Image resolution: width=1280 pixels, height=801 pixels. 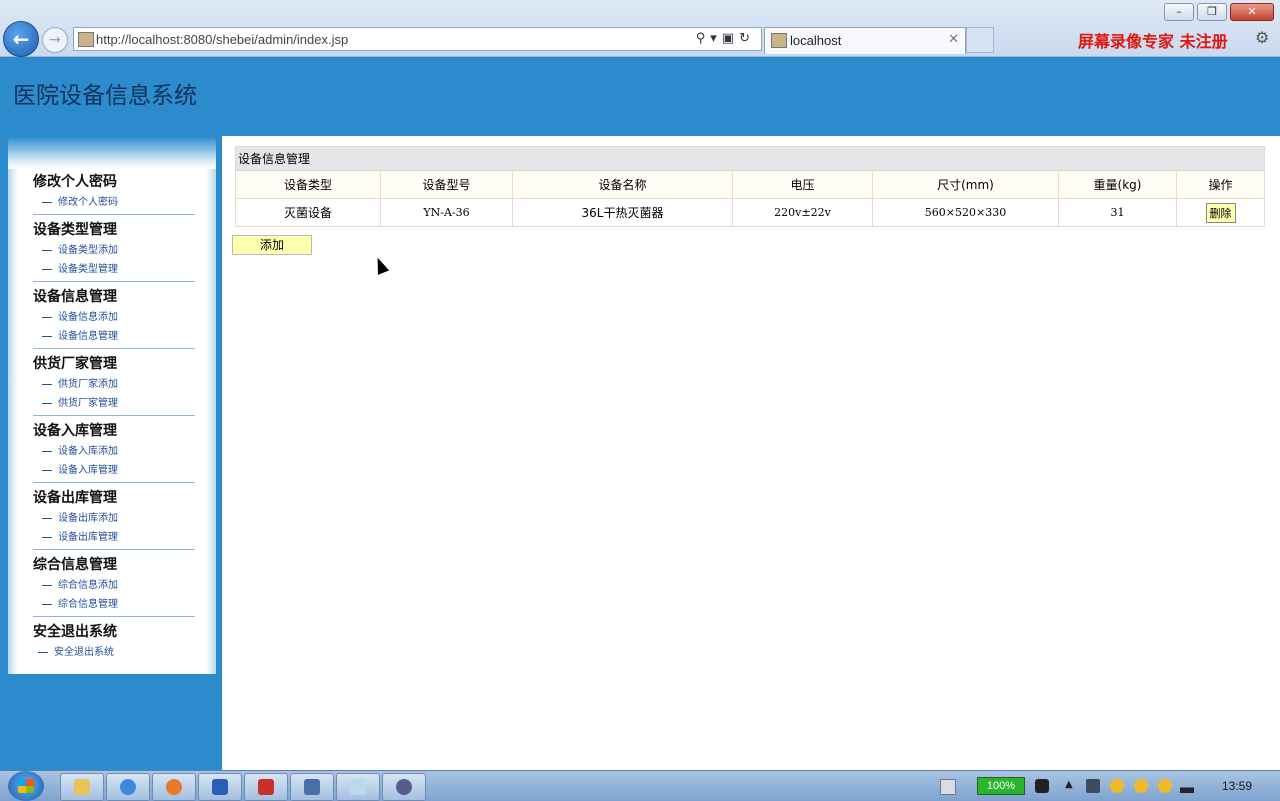 I want to click on close-window-button: ✕, so click(x=1252, y=12).